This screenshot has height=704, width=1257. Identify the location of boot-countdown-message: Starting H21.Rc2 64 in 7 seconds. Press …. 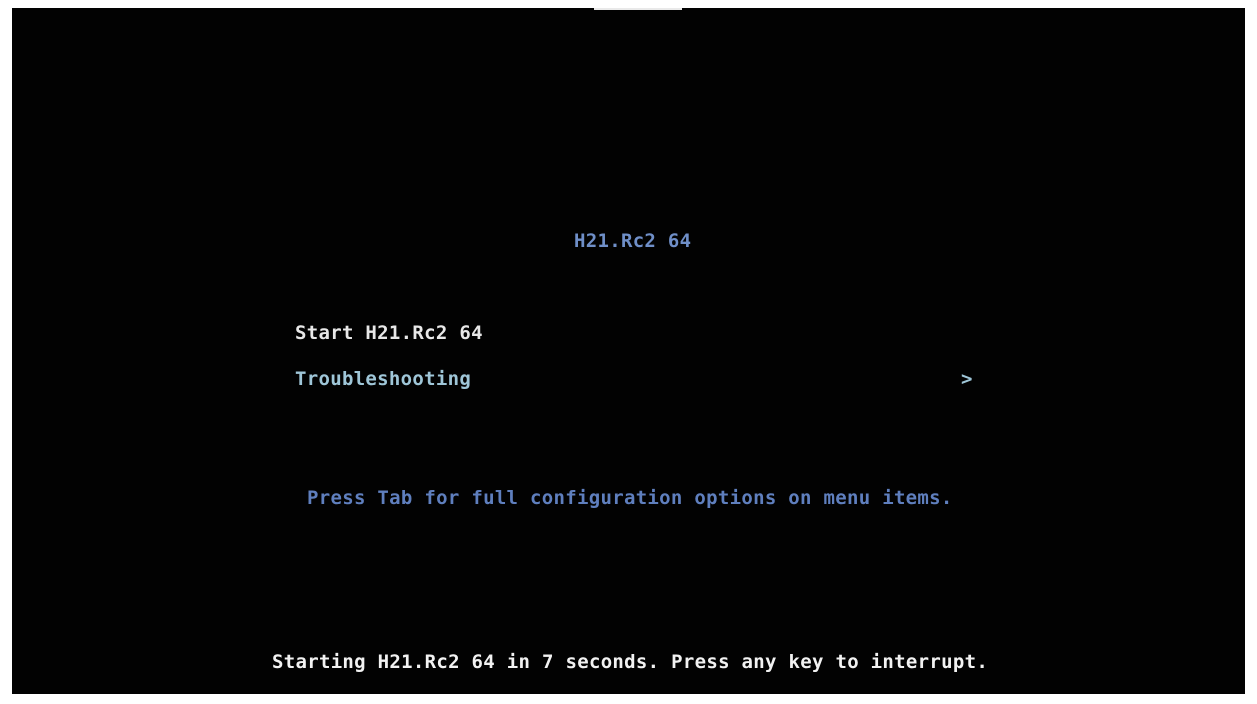
(630, 662).